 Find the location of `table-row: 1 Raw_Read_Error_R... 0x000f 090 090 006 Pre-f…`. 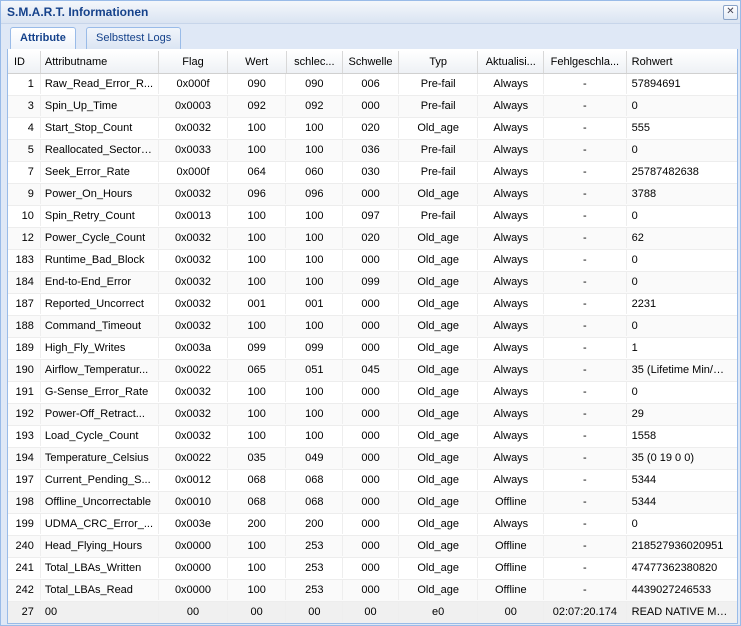

table-row: 1 Raw_Read_Error_R... 0x000f 090 090 006 Pre-f… is located at coordinates (372, 85).